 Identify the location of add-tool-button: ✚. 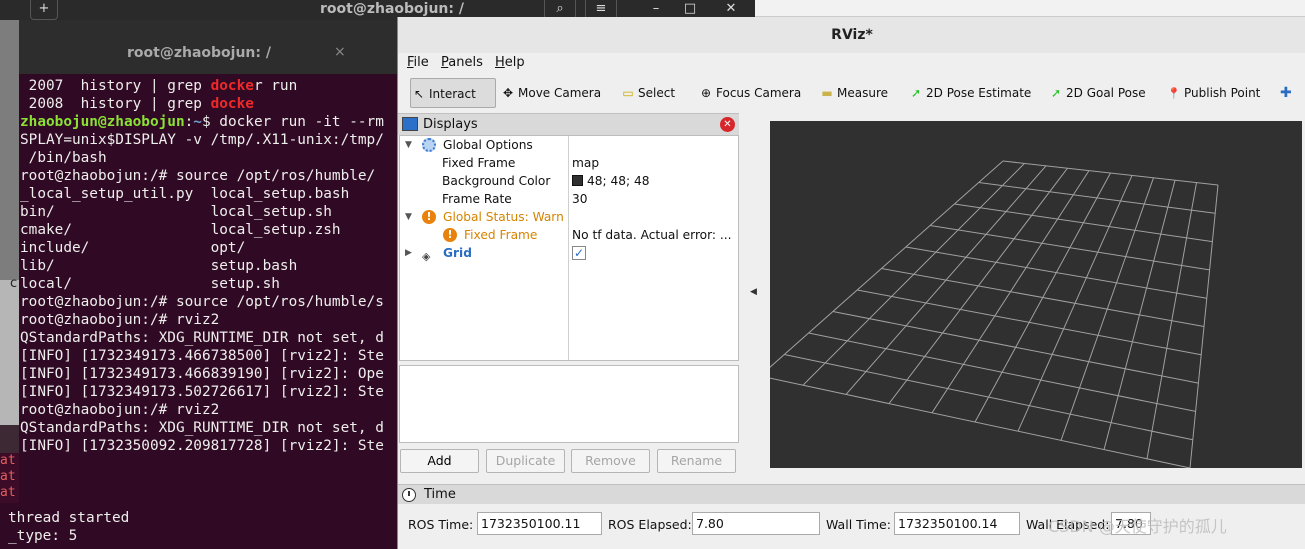
(1286, 93).